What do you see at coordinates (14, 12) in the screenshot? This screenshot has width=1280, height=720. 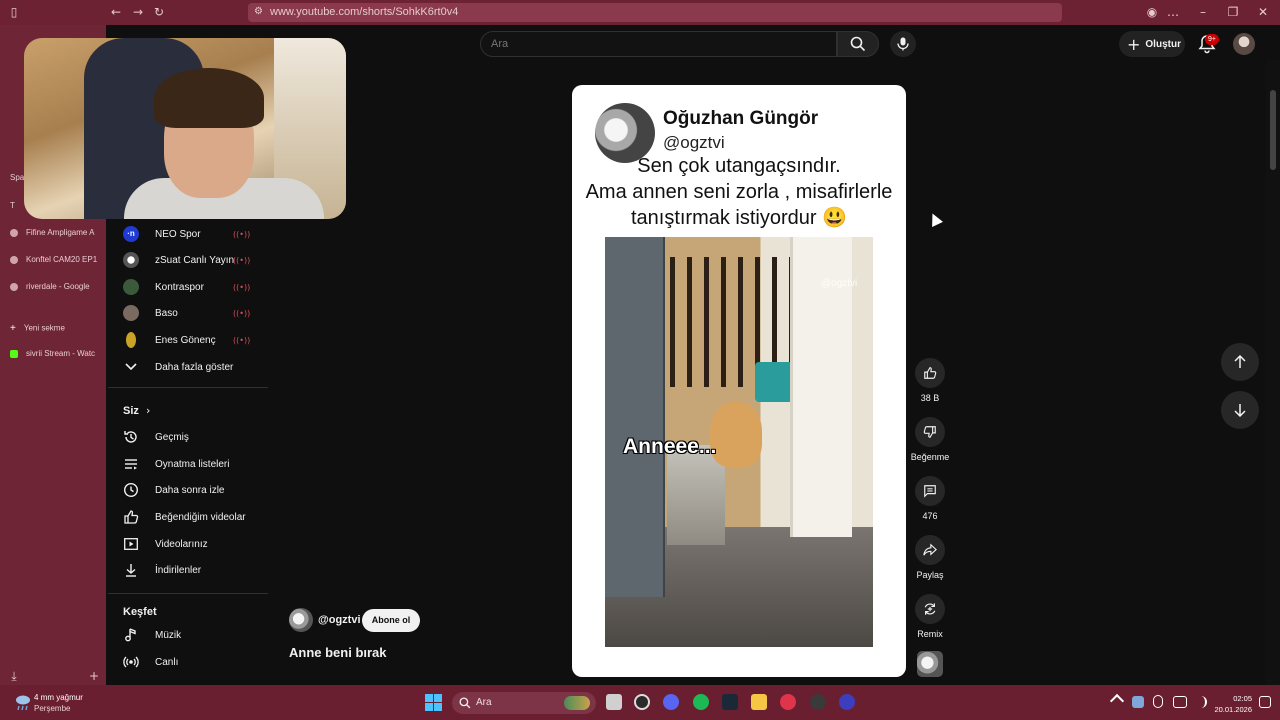 I see `sidebar-toggle-icon: ▯` at bounding box center [14, 12].